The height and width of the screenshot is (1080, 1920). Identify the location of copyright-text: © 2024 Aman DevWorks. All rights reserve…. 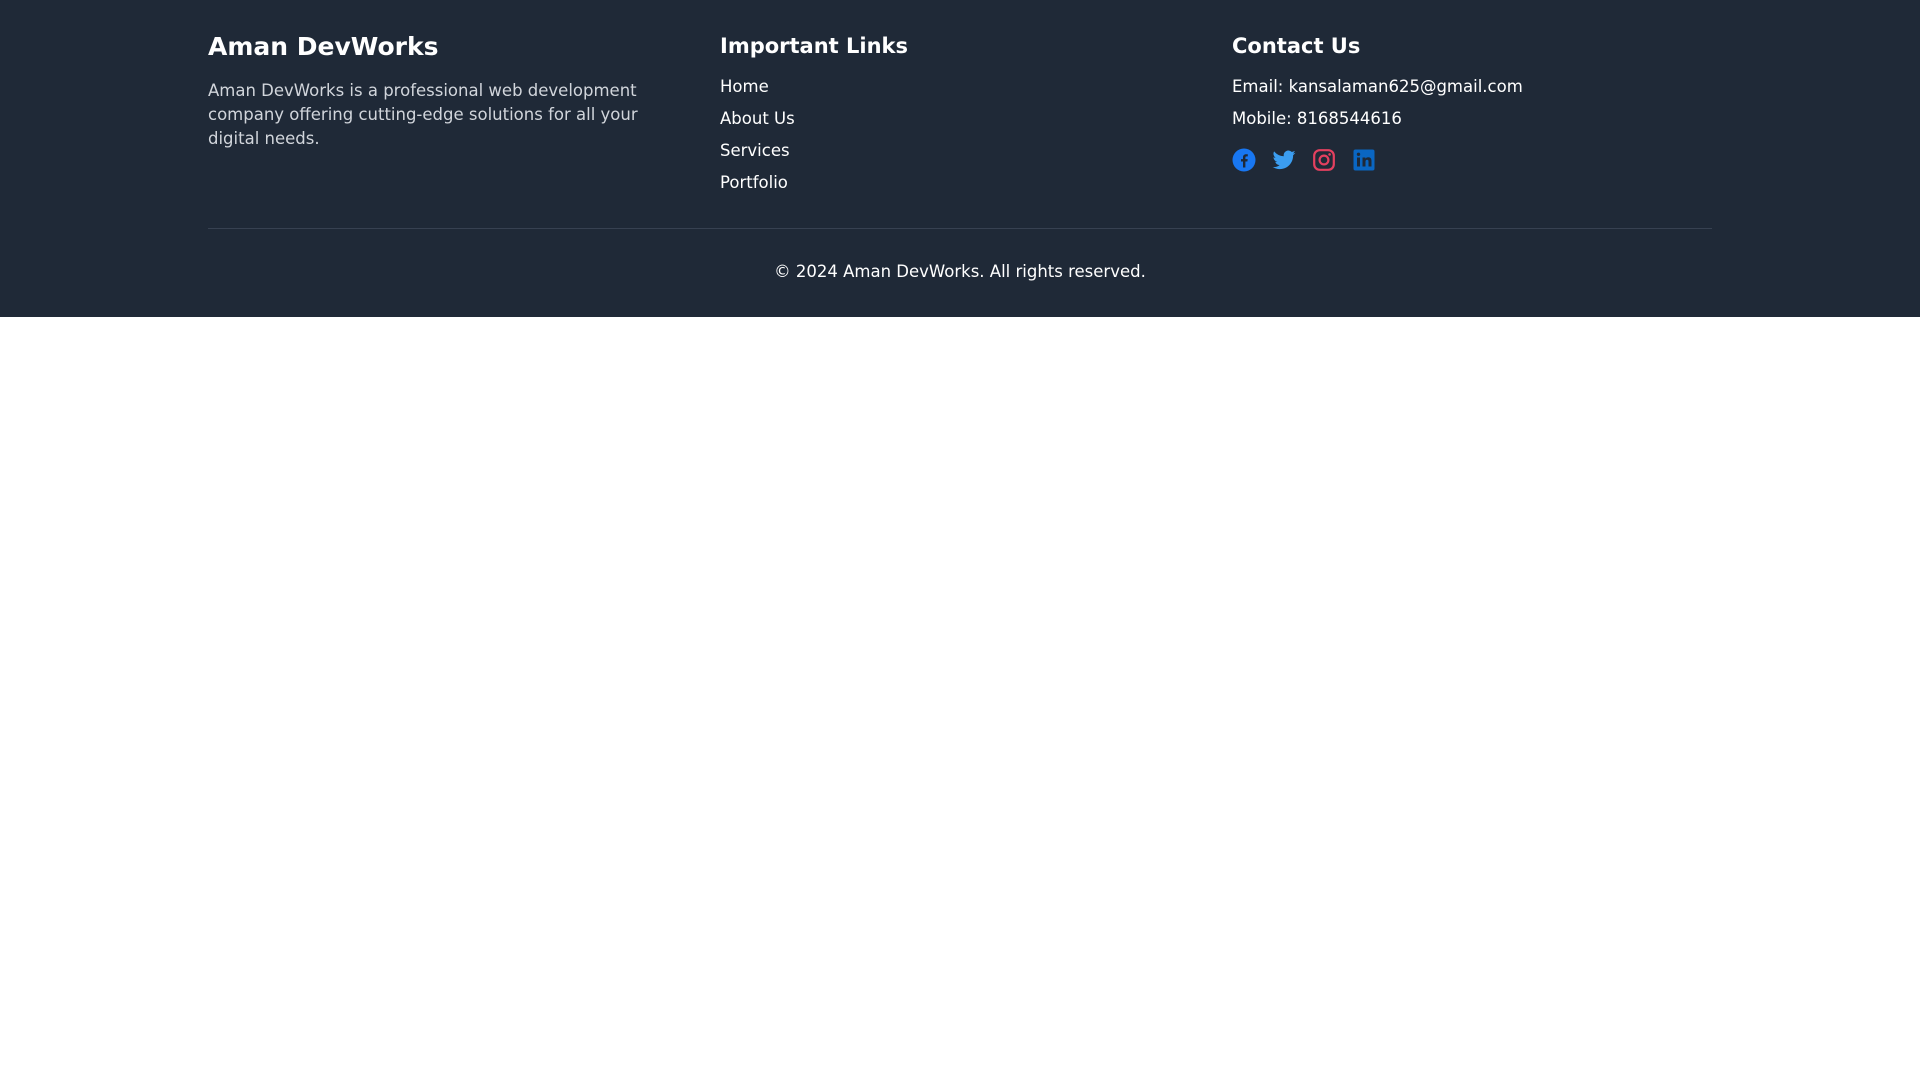
(960, 271).